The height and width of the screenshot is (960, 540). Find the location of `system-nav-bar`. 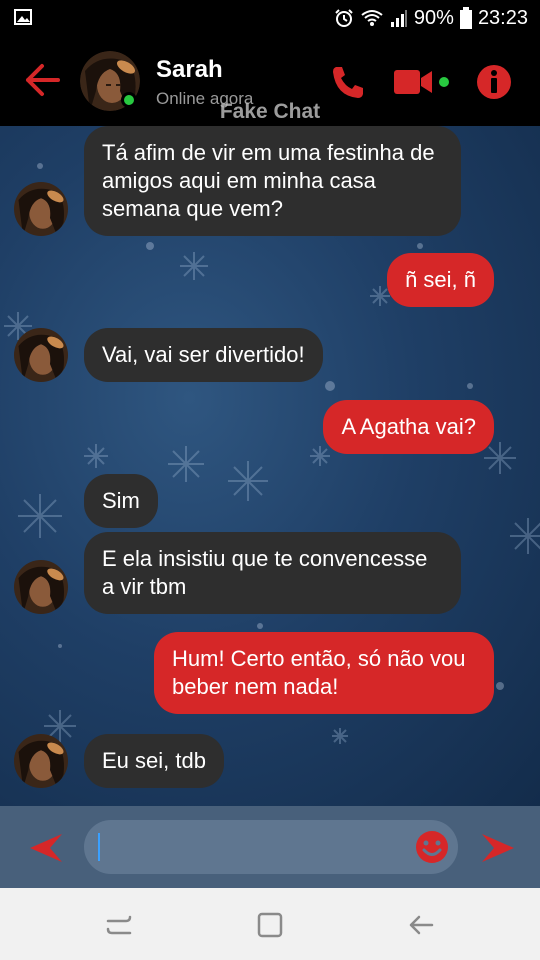

system-nav-bar is located at coordinates (270, 924).